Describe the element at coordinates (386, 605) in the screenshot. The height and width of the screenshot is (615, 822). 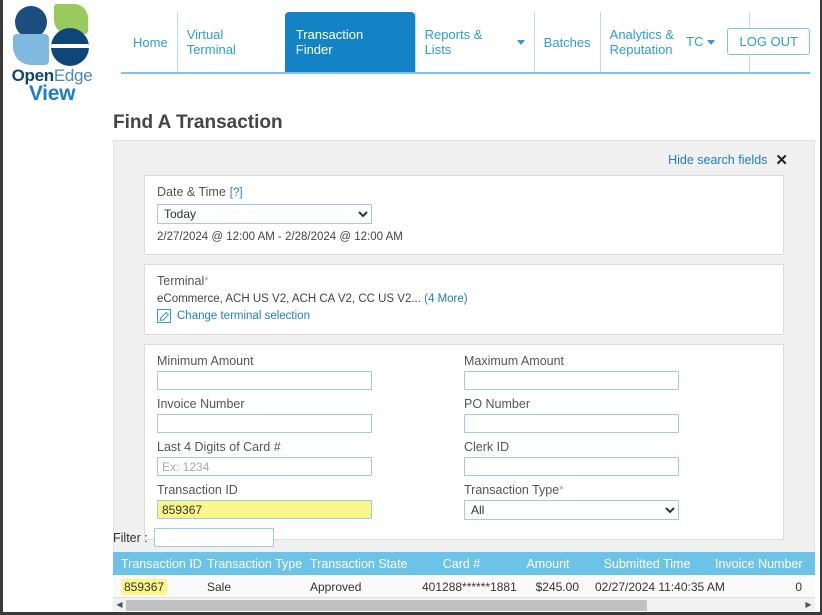
I see `scrollbar-thumb` at that location.